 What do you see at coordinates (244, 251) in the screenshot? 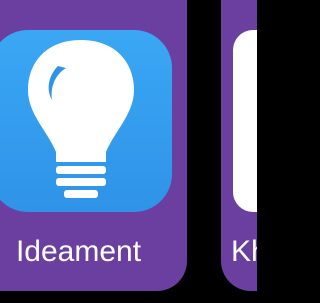
I see `app-name-kh: Kh` at bounding box center [244, 251].